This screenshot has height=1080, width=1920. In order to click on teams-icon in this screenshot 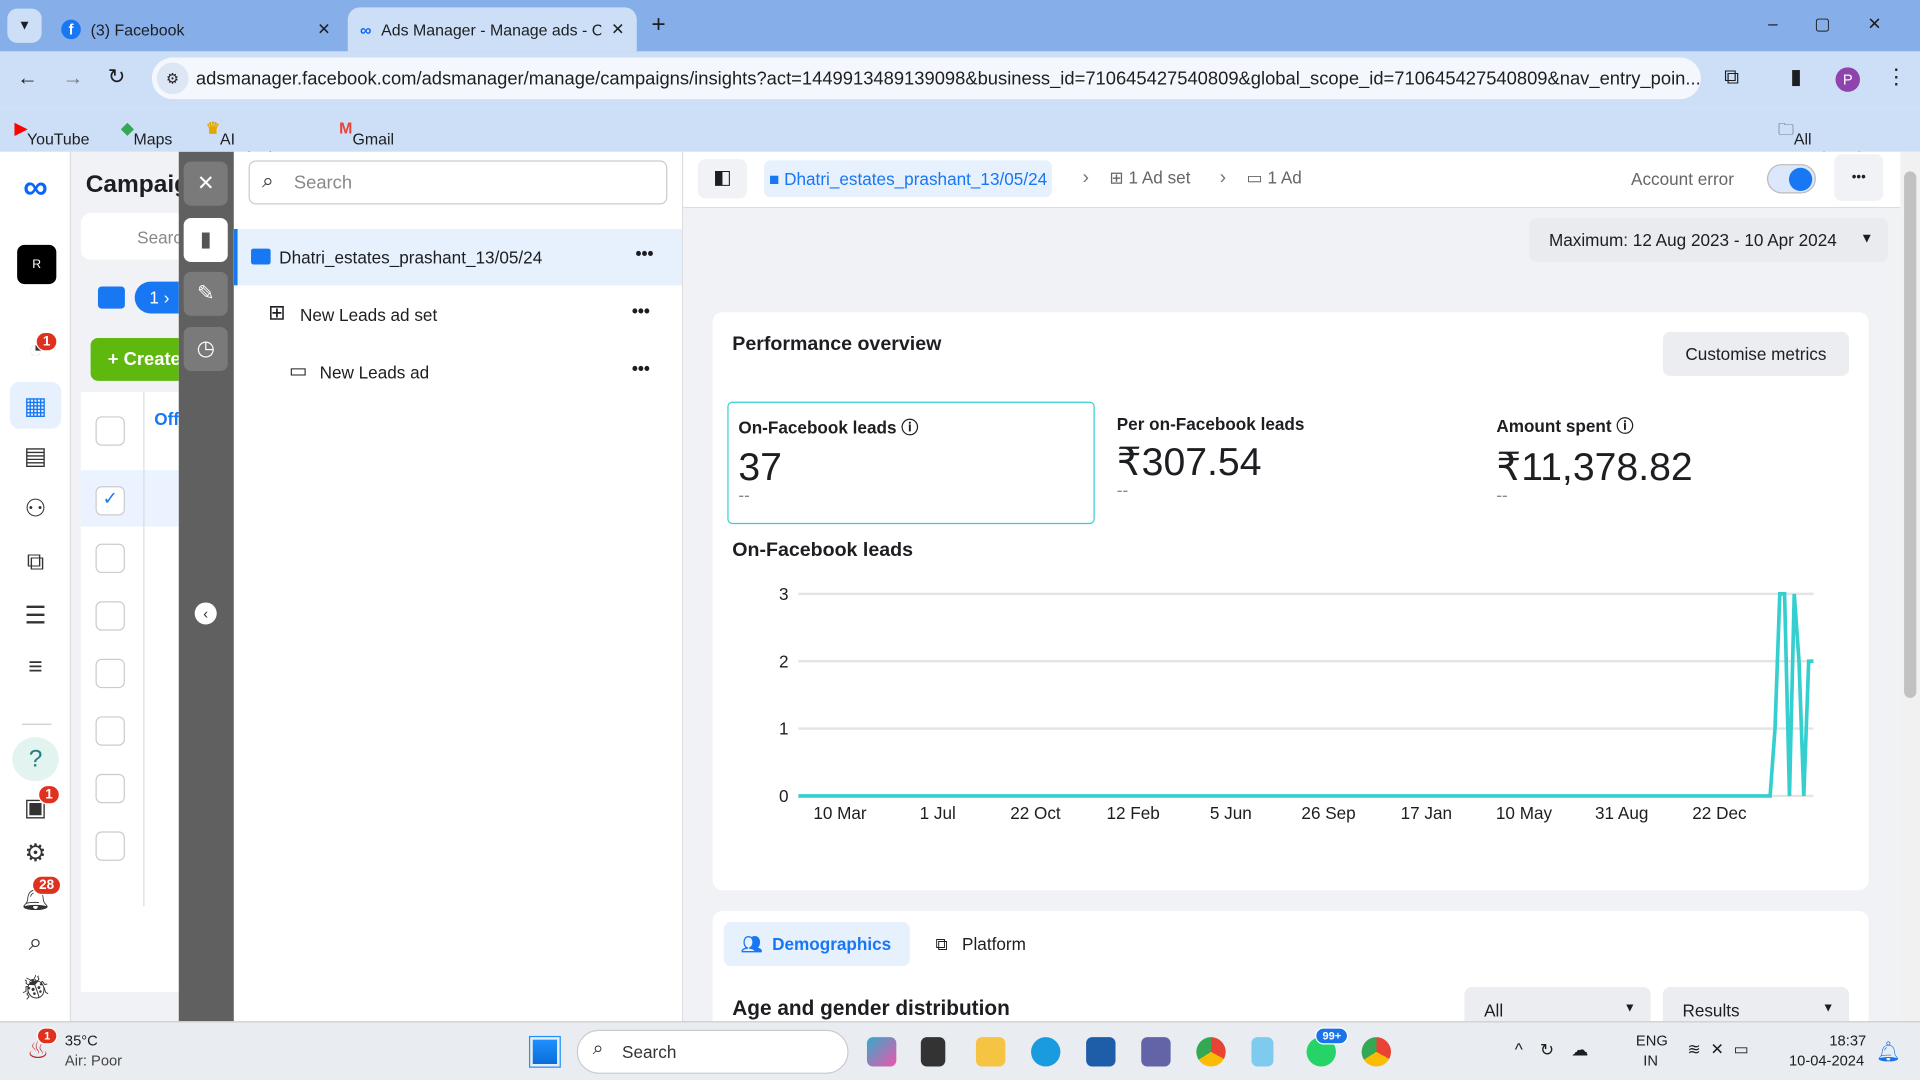, I will do `click(1156, 1052)`.